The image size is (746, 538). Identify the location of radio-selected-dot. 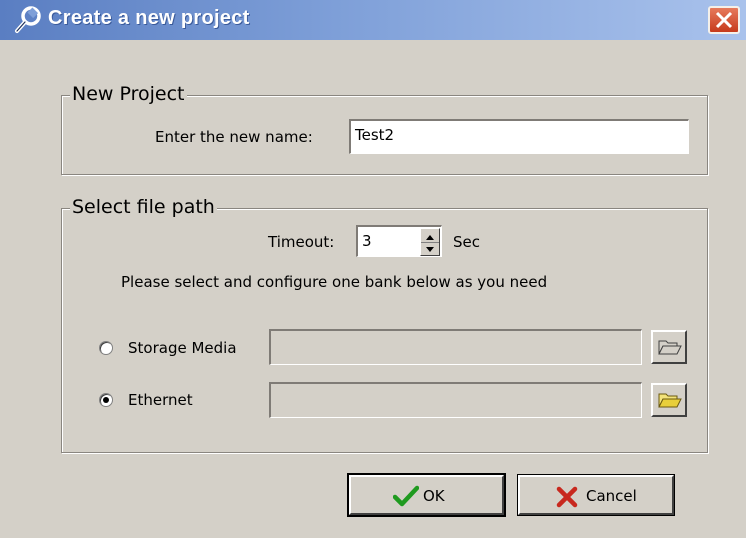
(106, 400).